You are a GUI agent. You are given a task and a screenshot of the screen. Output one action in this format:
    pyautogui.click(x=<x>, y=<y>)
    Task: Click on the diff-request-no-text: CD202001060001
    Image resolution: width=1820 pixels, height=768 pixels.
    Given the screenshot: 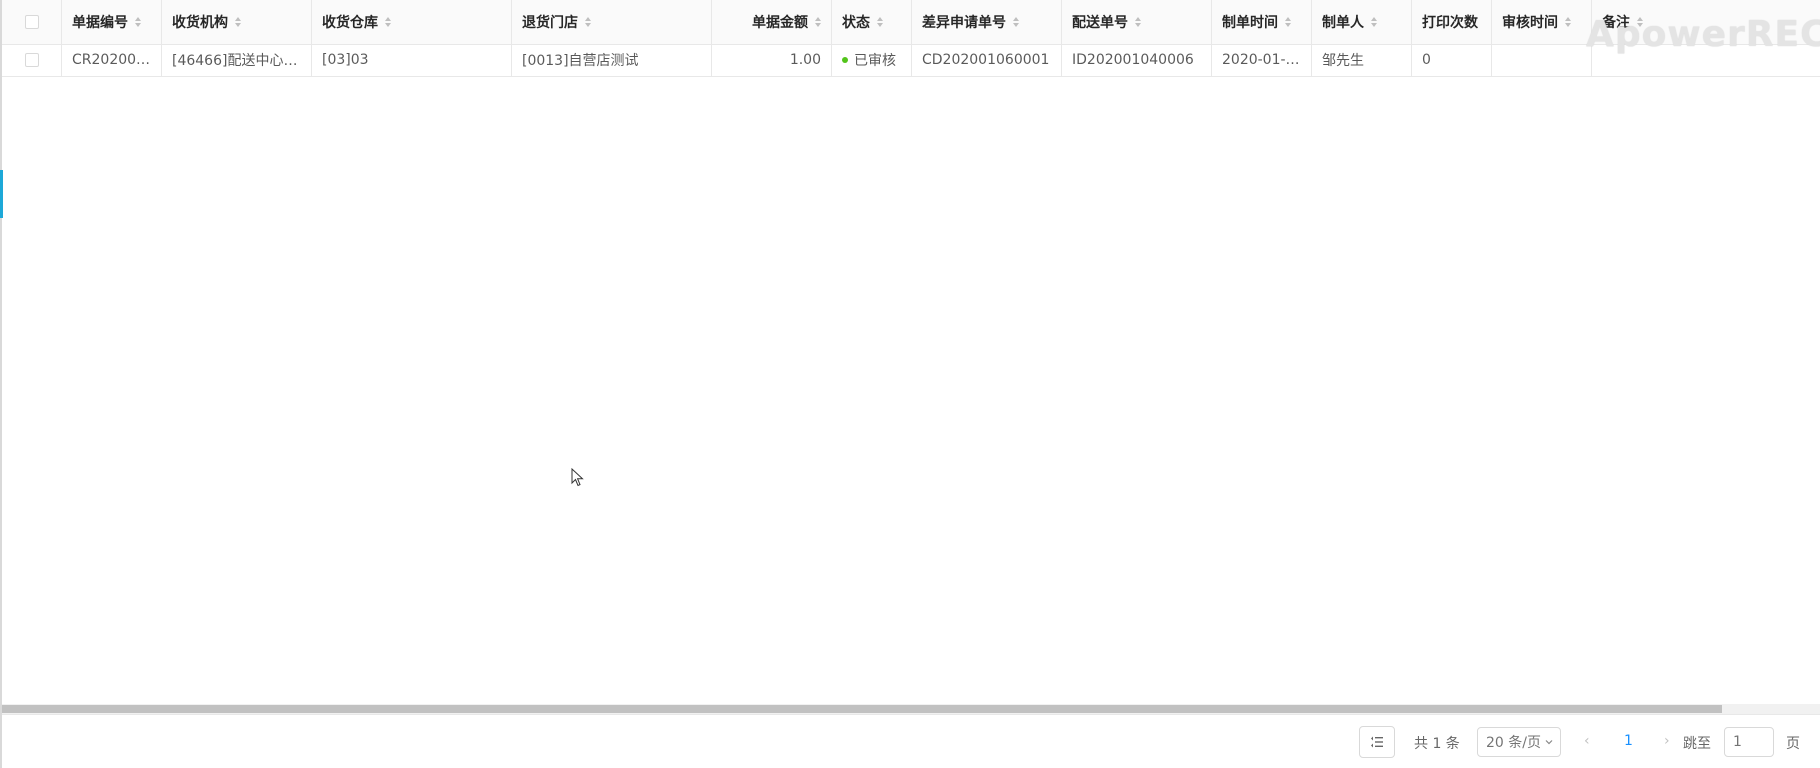 What is the action you would take?
    pyautogui.click(x=986, y=60)
    